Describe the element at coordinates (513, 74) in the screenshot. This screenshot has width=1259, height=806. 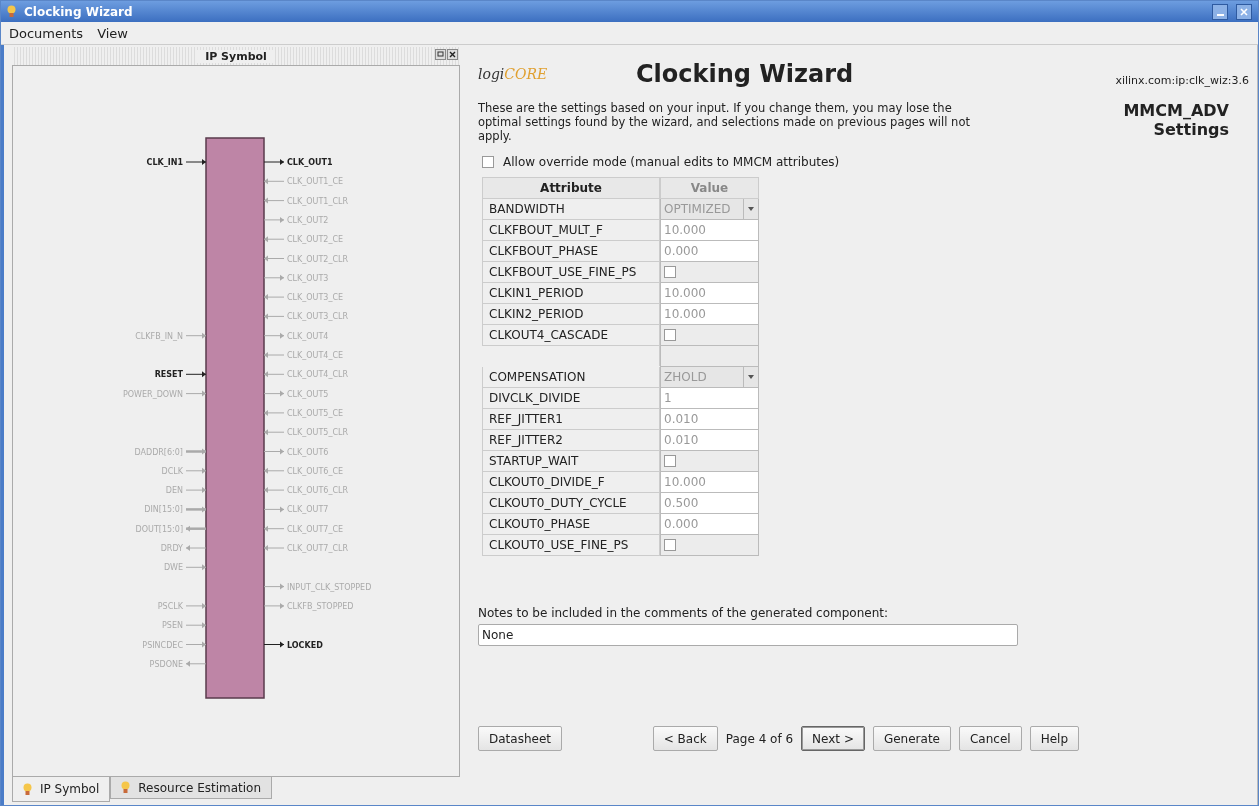
I see `logo: logiCORE` at that location.